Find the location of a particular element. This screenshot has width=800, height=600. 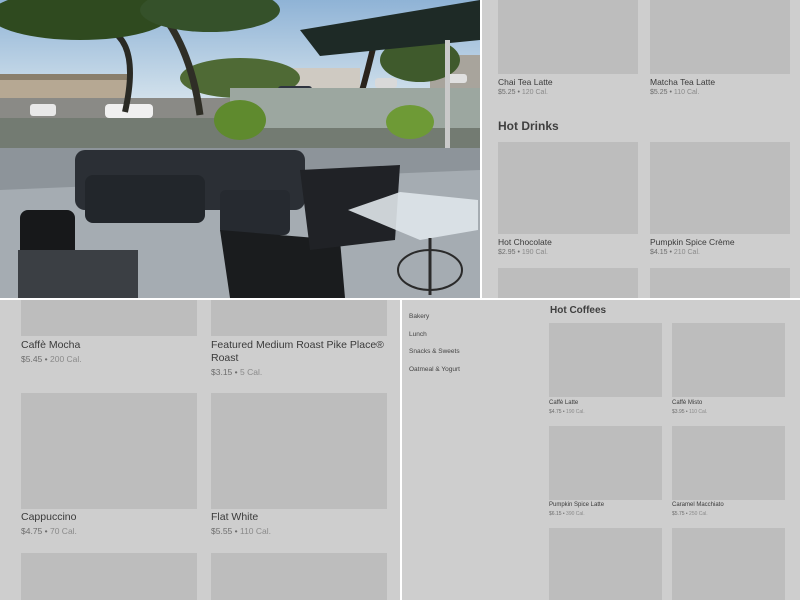

section-title: Hot Drinks is located at coordinates (528, 126).